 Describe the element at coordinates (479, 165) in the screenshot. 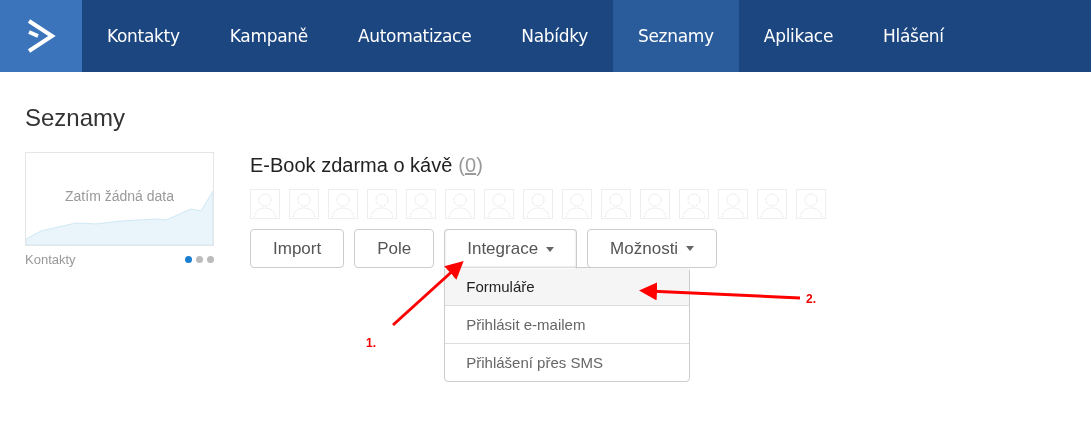

I see `paren: )` at that location.